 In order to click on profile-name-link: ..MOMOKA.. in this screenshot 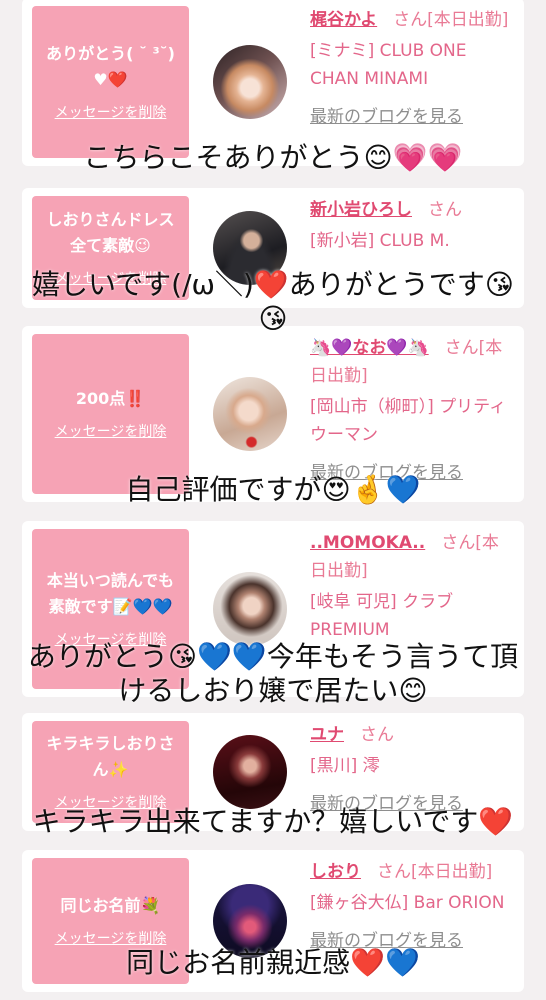, I will do `click(367, 543)`.